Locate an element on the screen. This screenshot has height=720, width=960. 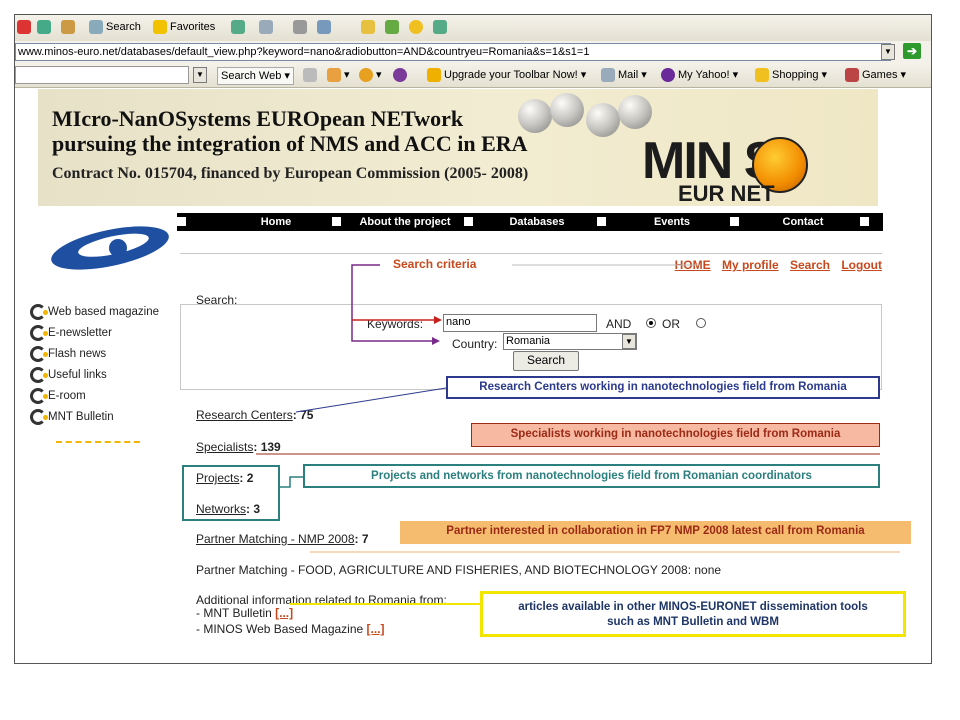
print-icon is located at coordinates (301, 27).